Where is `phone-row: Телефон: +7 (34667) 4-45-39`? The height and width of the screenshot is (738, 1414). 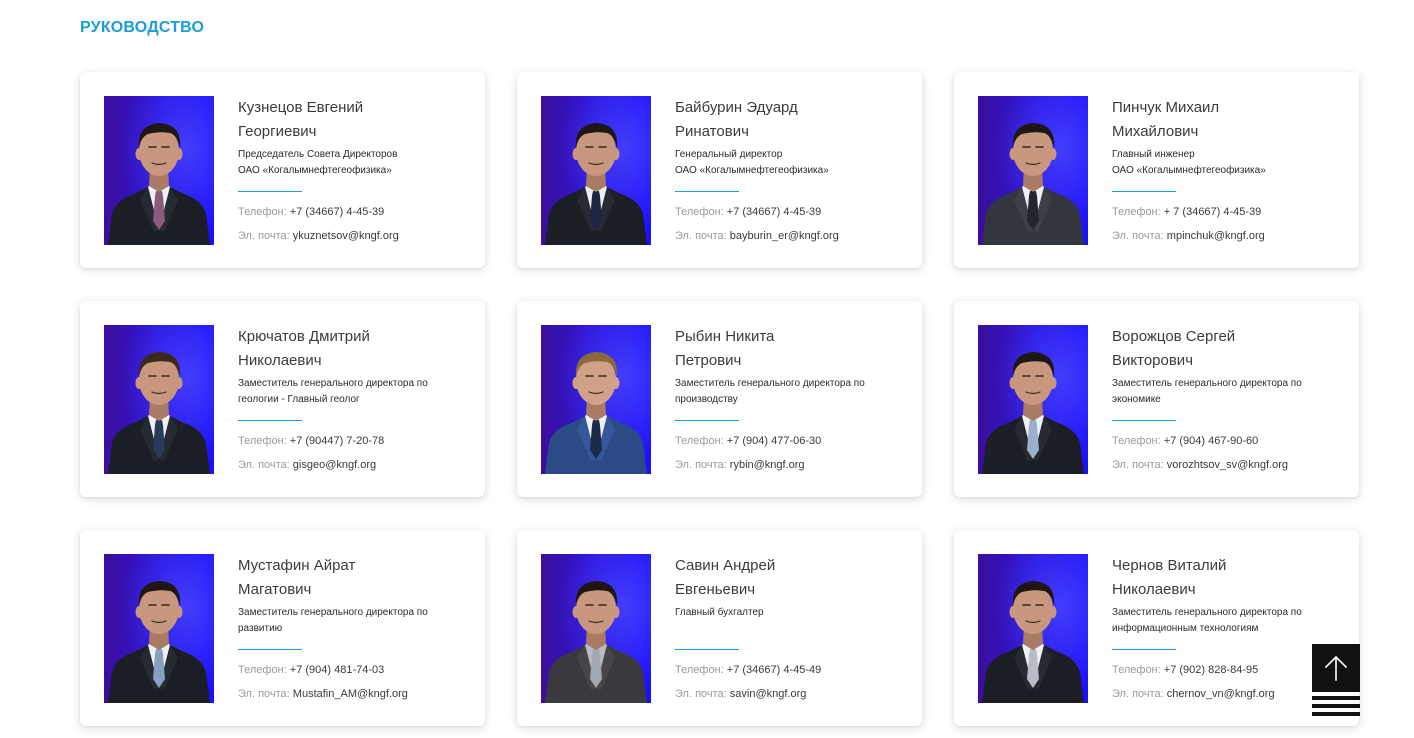 phone-row: Телефон: +7 (34667) 4-45-39 is located at coordinates (757, 212).